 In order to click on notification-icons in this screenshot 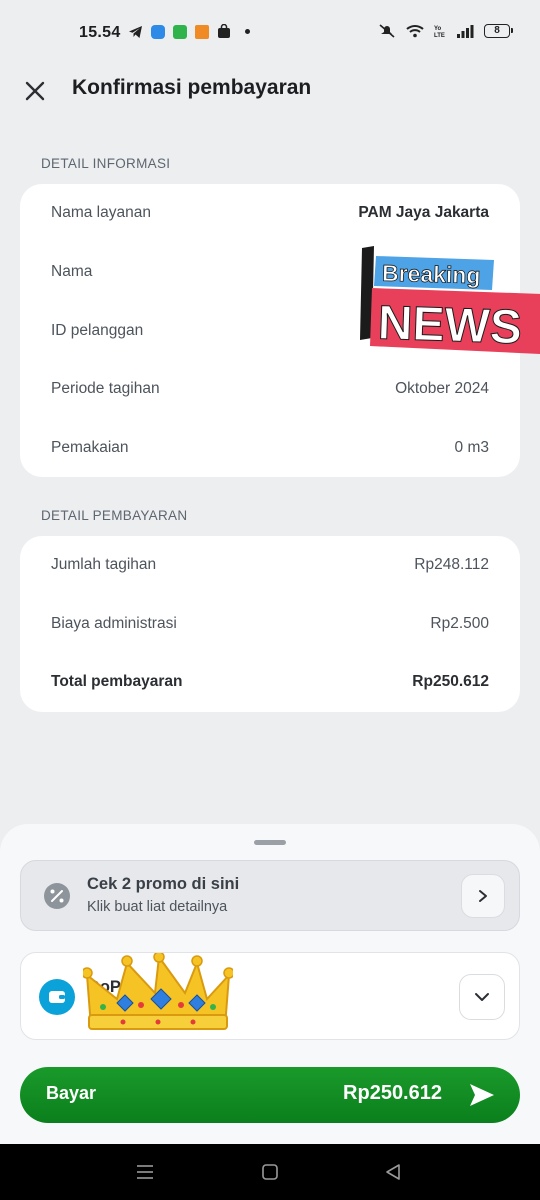, I will do `click(189, 31)`.